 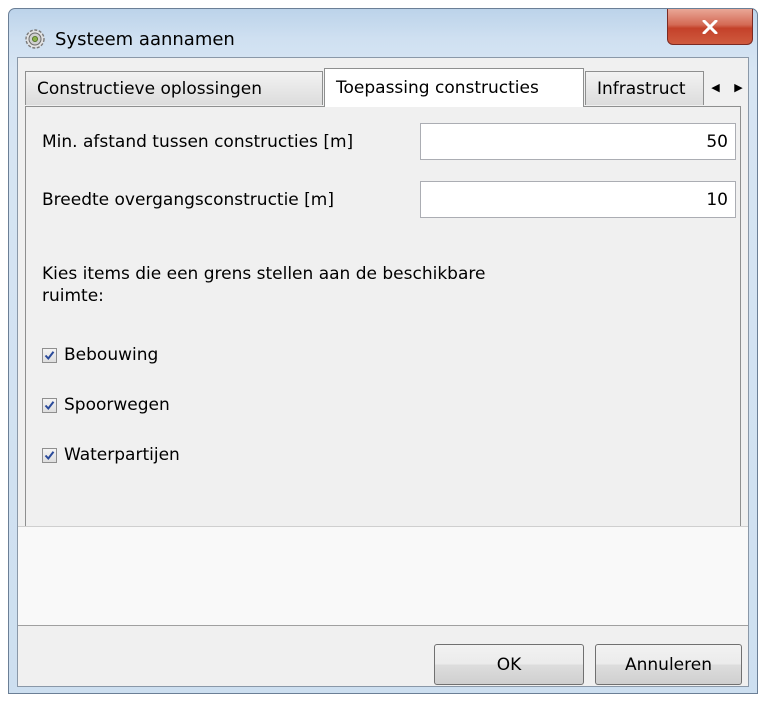 I want to click on empty-status-area, so click(x=383, y=576).